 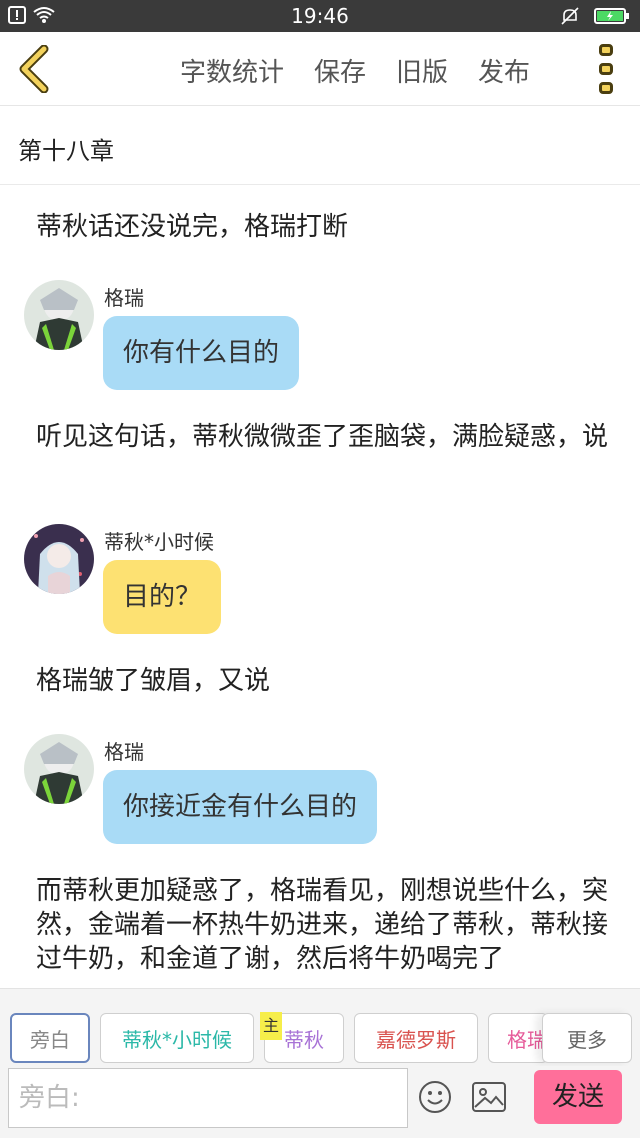 I want to click on chevron-left-icon, so click(x=34, y=69).